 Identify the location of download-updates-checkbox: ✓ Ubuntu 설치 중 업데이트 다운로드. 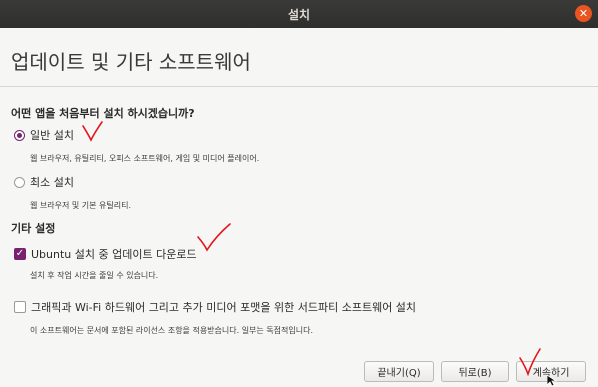
(105, 254).